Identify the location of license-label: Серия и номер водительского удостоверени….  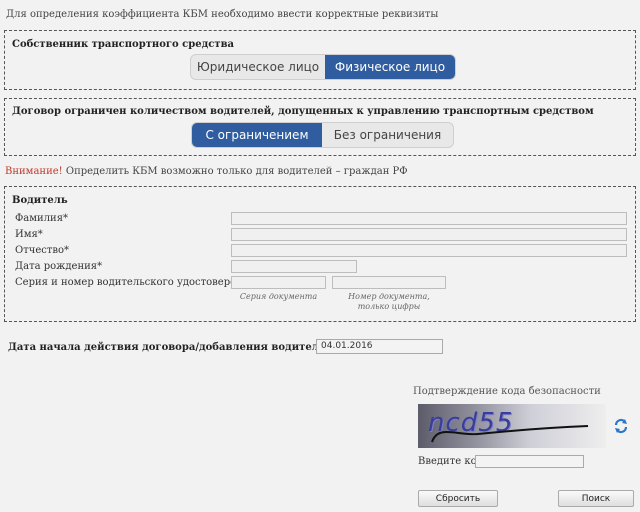
(138, 282).